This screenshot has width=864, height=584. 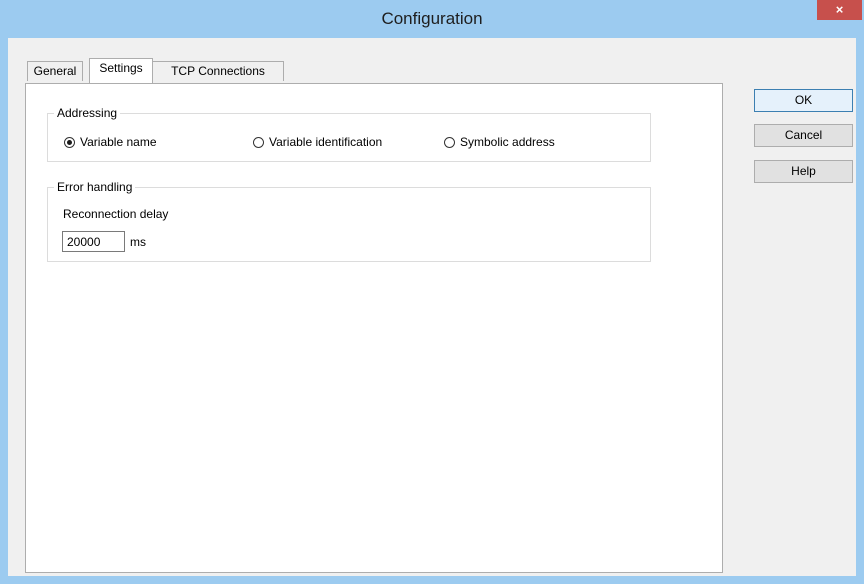 What do you see at coordinates (116, 214) in the screenshot?
I see `reconnection-delay-label: Reconnection delay` at bounding box center [116, 214].